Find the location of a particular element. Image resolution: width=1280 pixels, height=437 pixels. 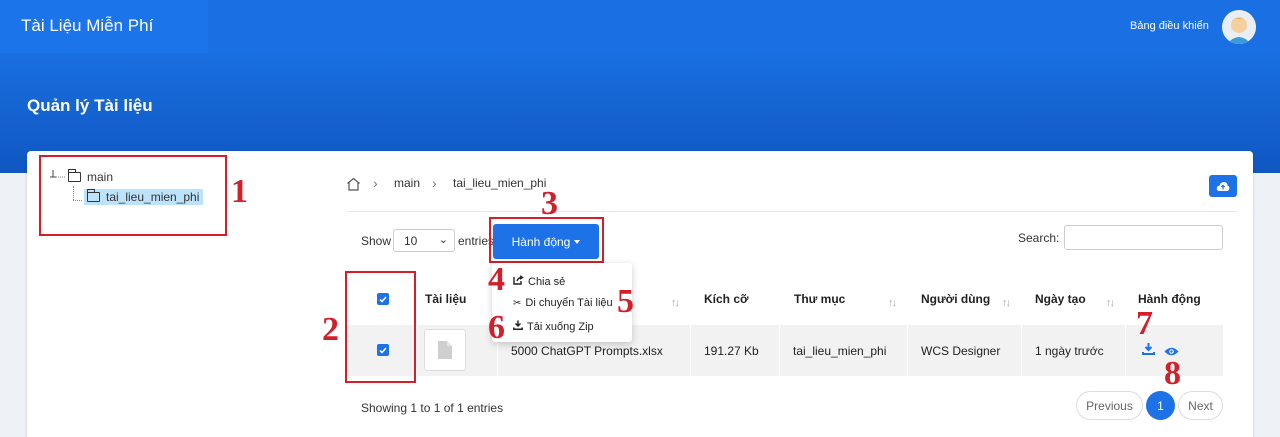

cloud-upload-icon is located at coordinates (1223, 186).